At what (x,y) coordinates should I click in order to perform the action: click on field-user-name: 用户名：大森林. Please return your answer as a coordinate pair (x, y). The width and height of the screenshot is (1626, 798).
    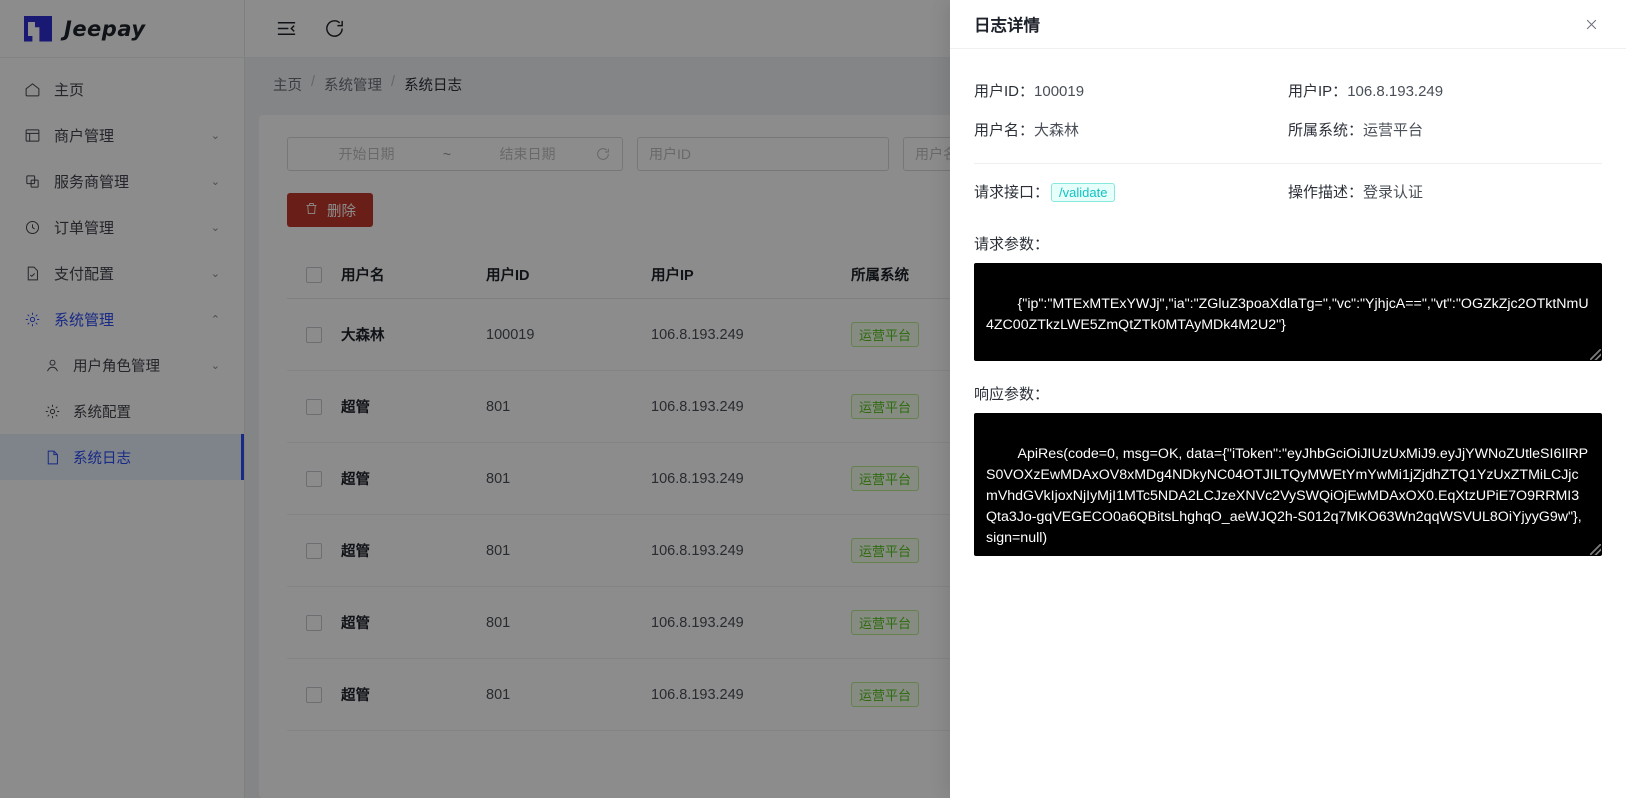
    Looking at the image, I should click on (1131, 129).